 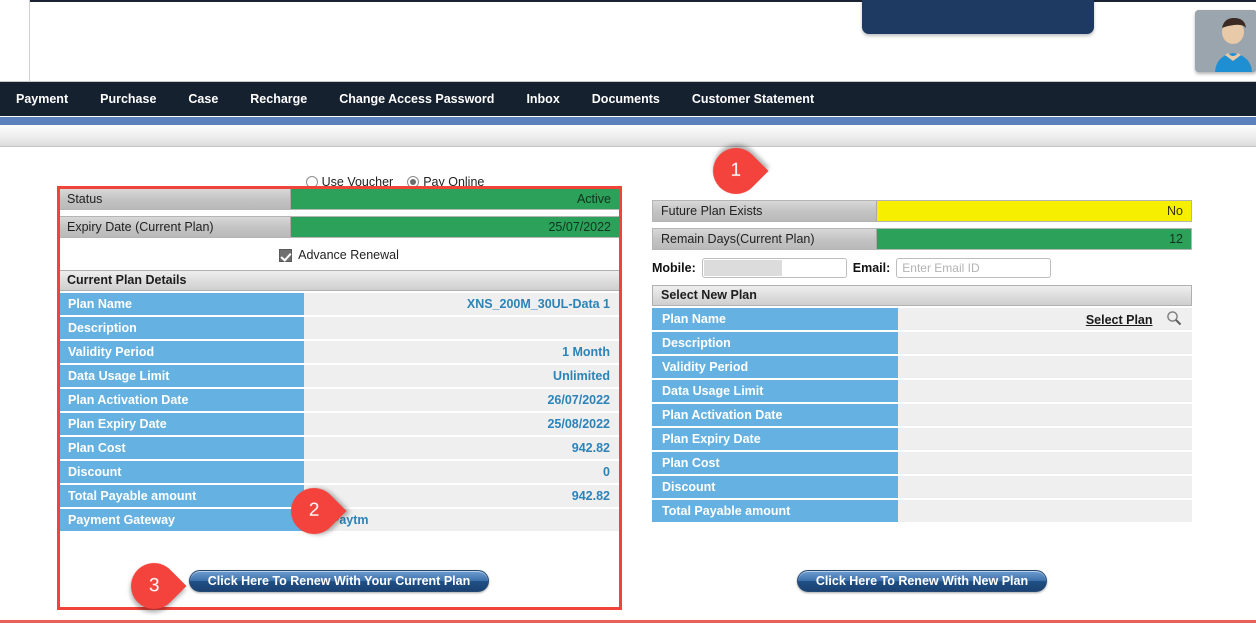 I want to click on row-key: Validity Period, so click(x=181, y=352).